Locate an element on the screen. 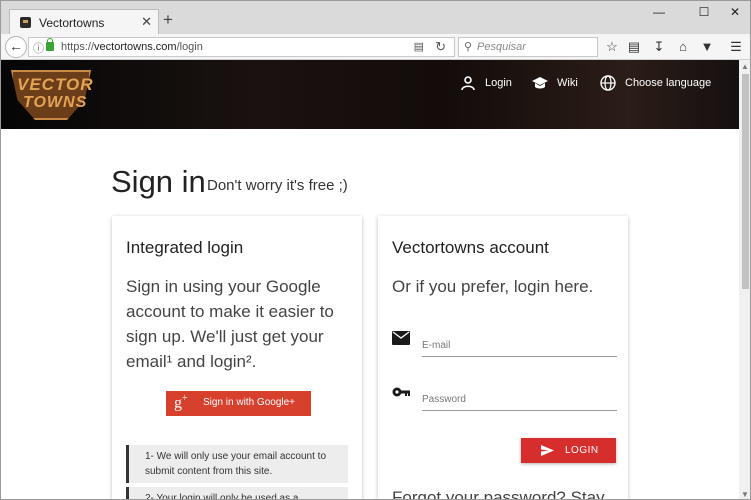  scroll-down-icon: ▼ is located at coordinates (745, 494).